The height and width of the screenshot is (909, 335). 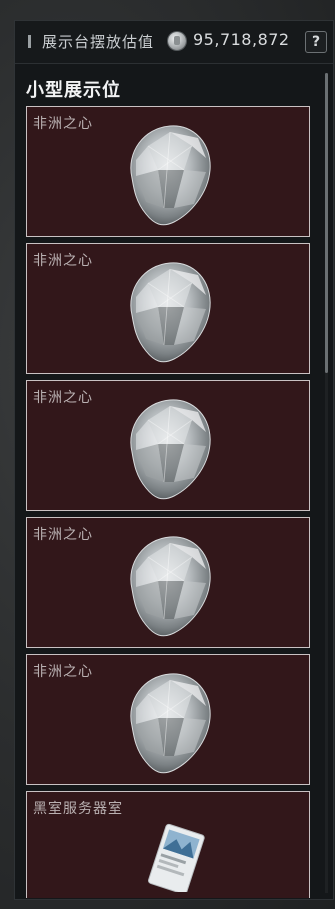 What do you see at coordinates (177, 41) in the screenshot?
I see `silver-coin-icon` at bounding box center [177, 41].